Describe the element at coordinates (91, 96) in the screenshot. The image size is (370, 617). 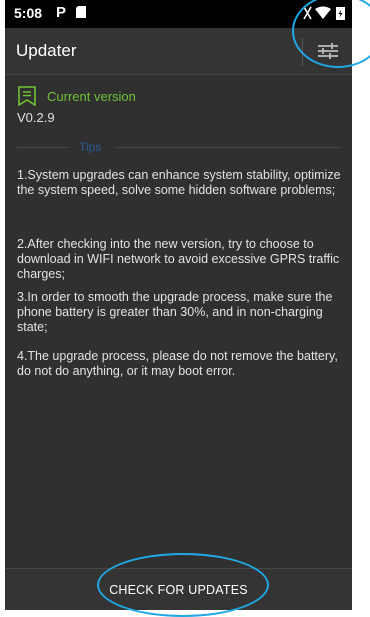
I see `current-version-label: Current version` at that location.